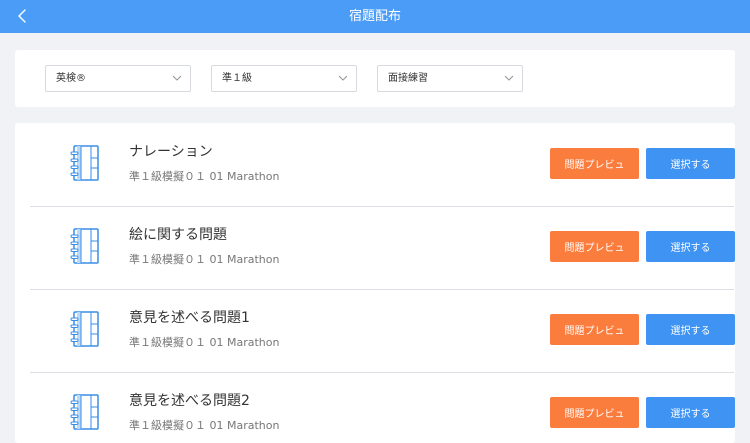 This screenshot has width=750, height=443. I want to click on grade-select: 準１級, so click(284, 78).